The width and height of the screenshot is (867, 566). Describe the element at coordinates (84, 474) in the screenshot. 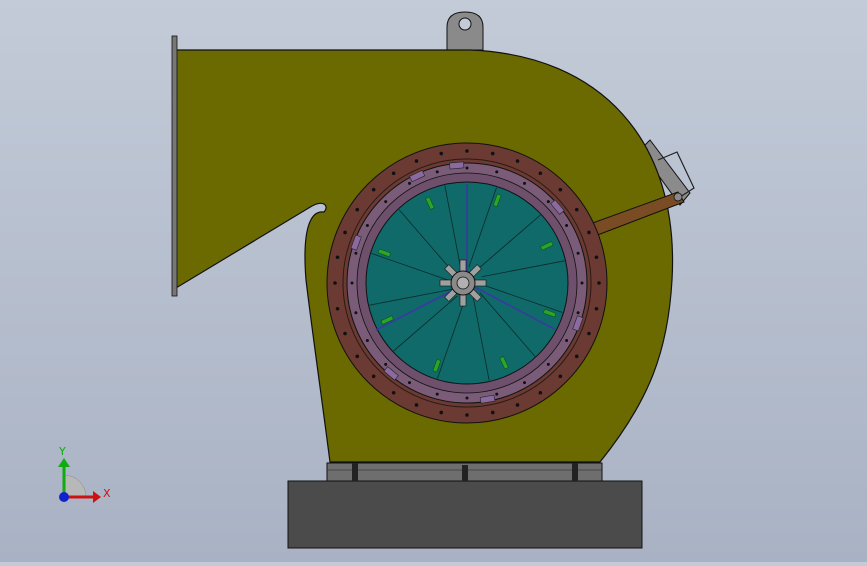

I see `axis-triad: Y X` at that location.